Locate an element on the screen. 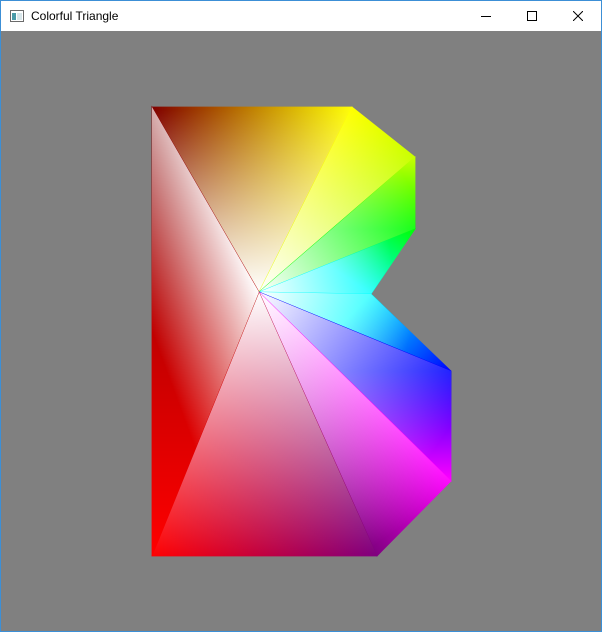 The width and height of the screenshot is (602, 632). minimize-icon is located at coordinates (486, 16).